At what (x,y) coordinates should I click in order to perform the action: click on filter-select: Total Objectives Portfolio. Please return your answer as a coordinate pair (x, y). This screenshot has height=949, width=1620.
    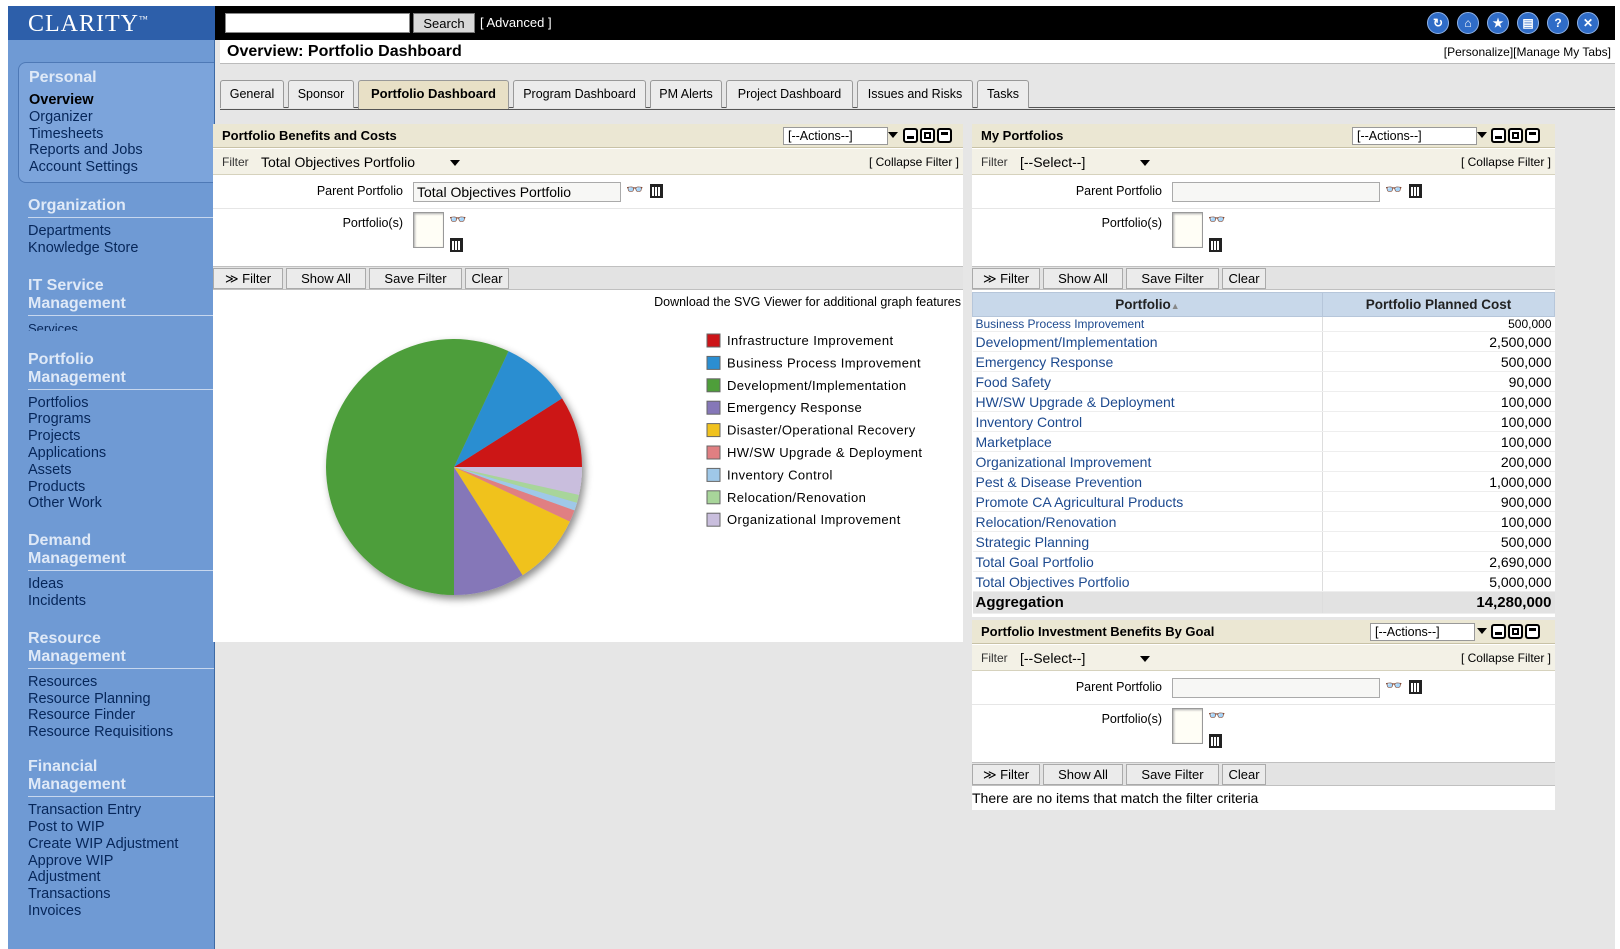
    Looking at the image, I should click on (338, 162).